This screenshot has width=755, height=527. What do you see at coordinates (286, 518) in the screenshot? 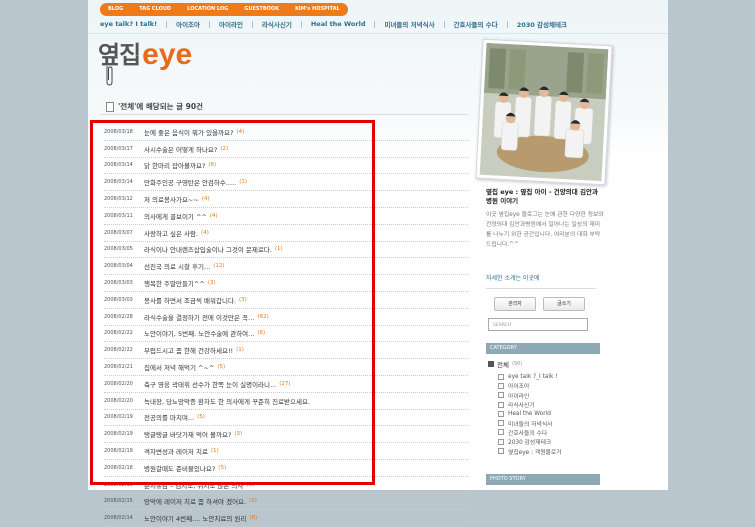
I see `list-item: 2008/02/14 노안이야기 4번째.... 노안치료의 원리 (8)` at bounding box center [286, 518].